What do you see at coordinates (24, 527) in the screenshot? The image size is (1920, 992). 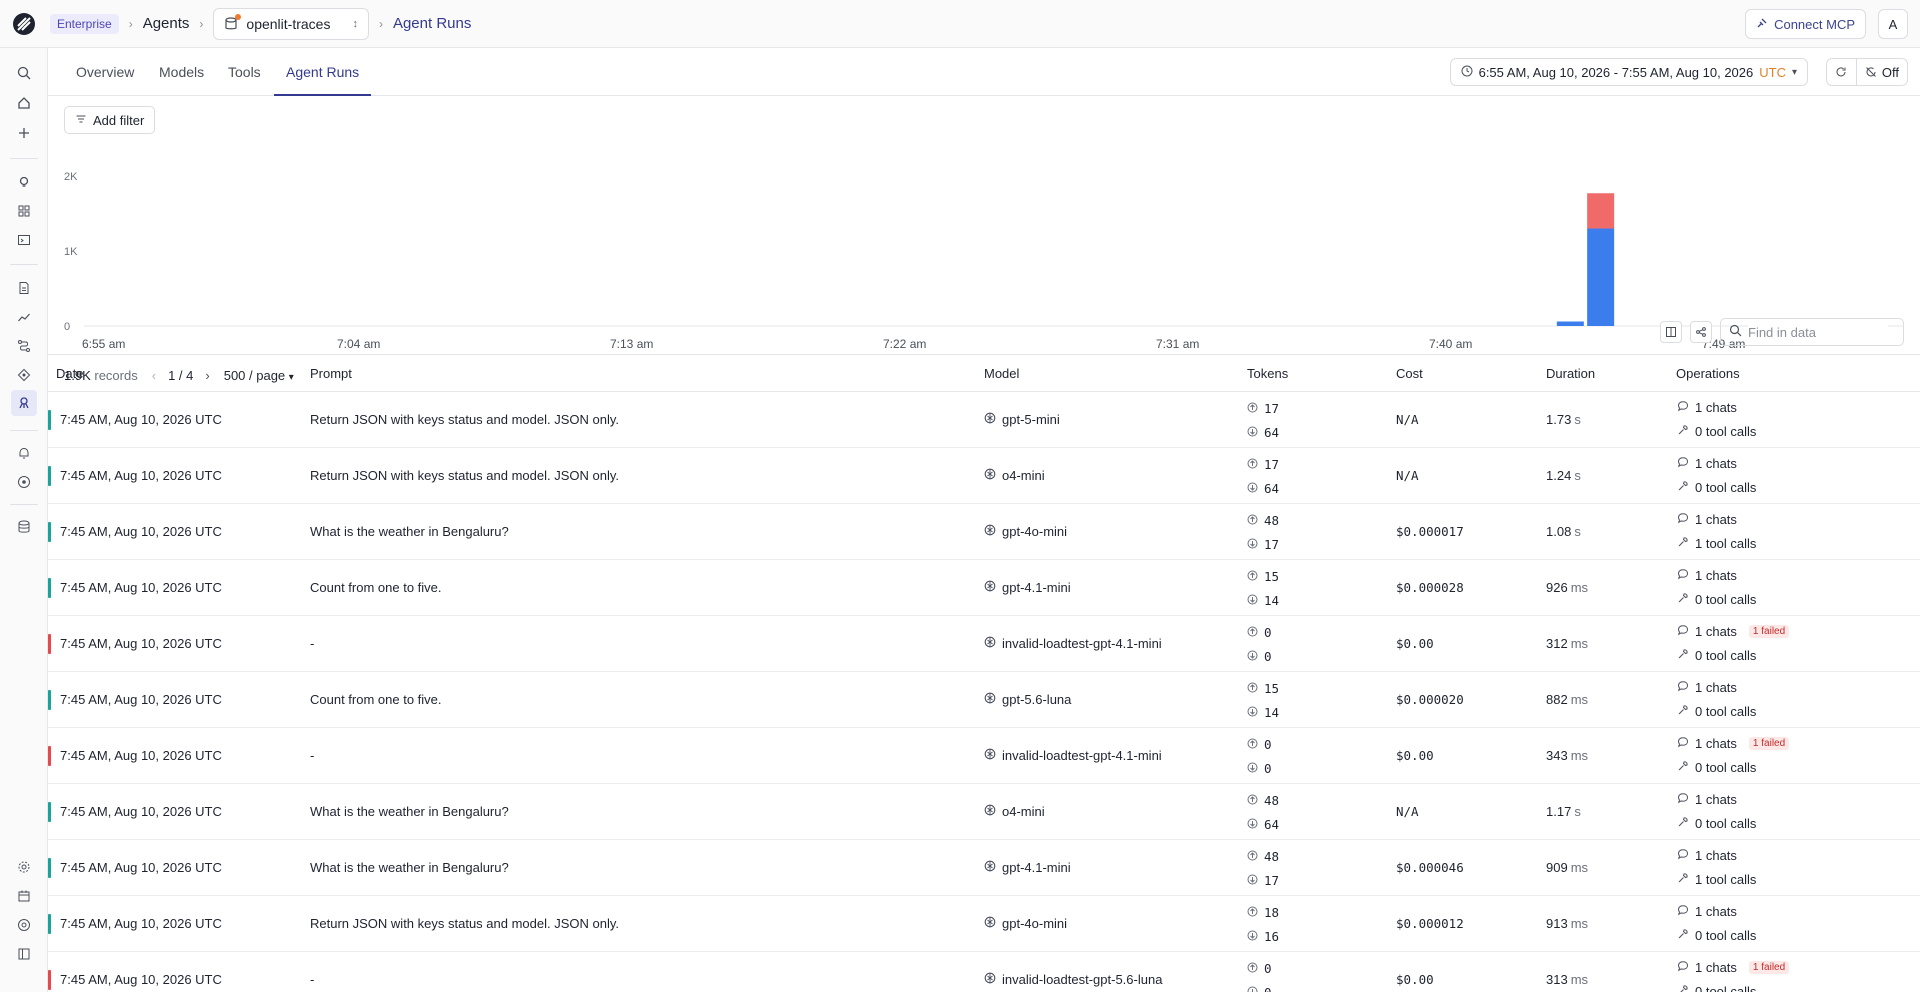 I see `database-icon` at bounding box center [24, 527].